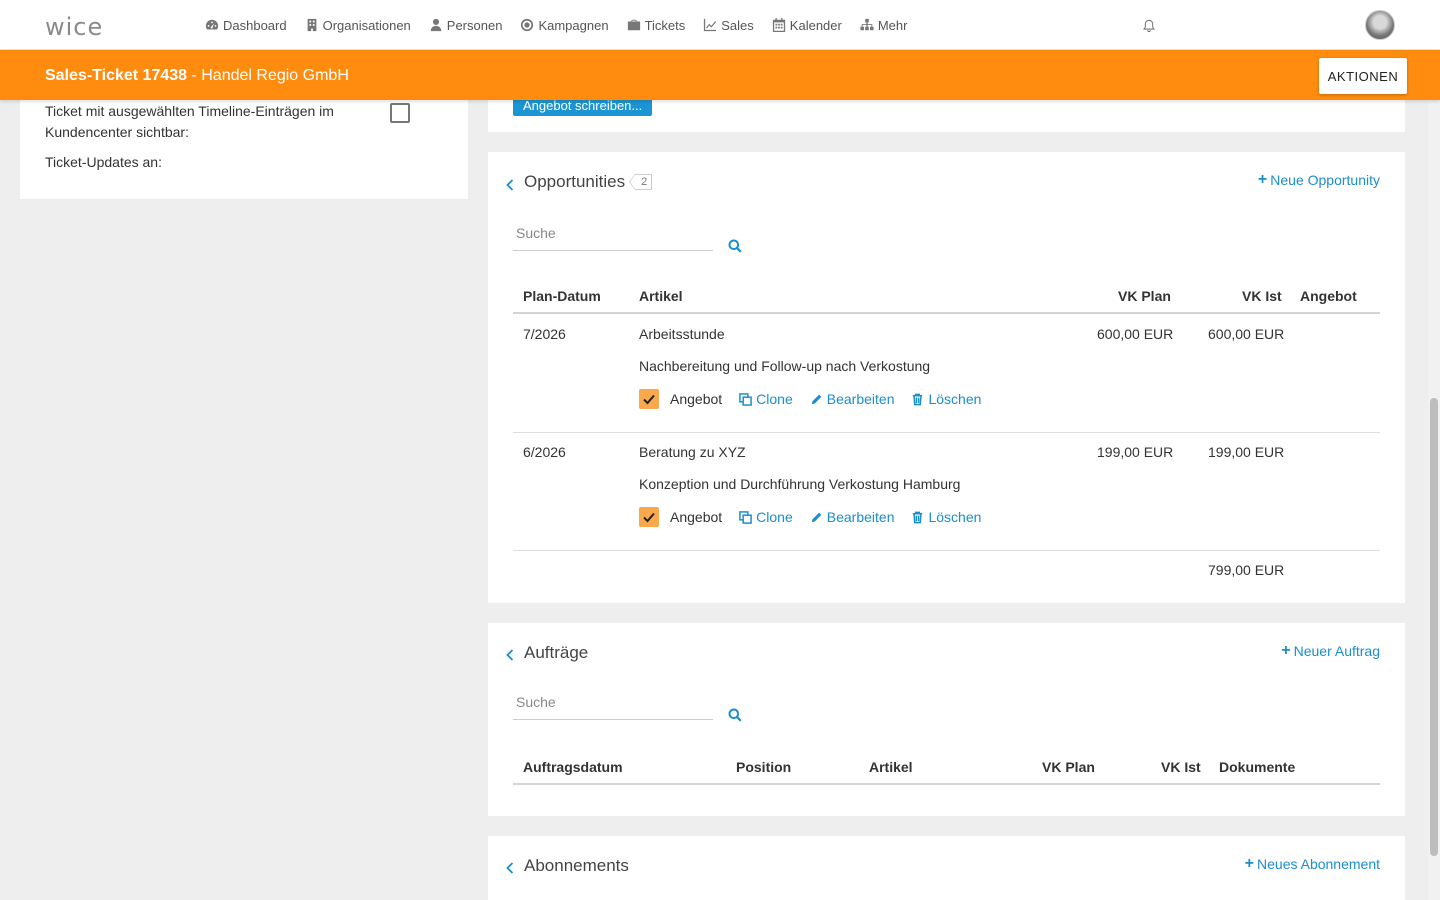 The height and width of the screenshot is (900, 1440). Describe the element at coordinates (682, 334) in the screenshot. I see `row-article: Arbeitsstunde` at that location.